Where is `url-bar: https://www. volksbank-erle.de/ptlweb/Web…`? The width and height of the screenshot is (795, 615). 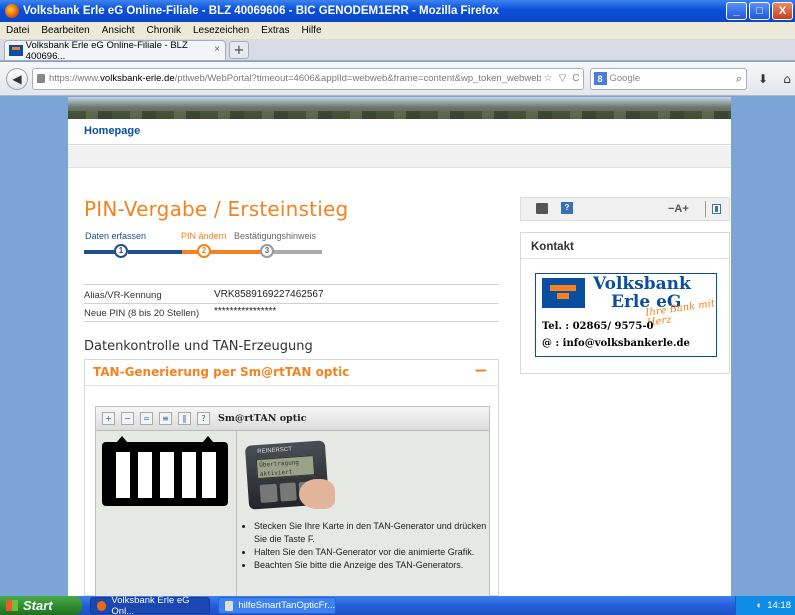
url-bar: https://www. volksbank-erle.de/ptlweb/Web… is located at coordinates (307, 78).